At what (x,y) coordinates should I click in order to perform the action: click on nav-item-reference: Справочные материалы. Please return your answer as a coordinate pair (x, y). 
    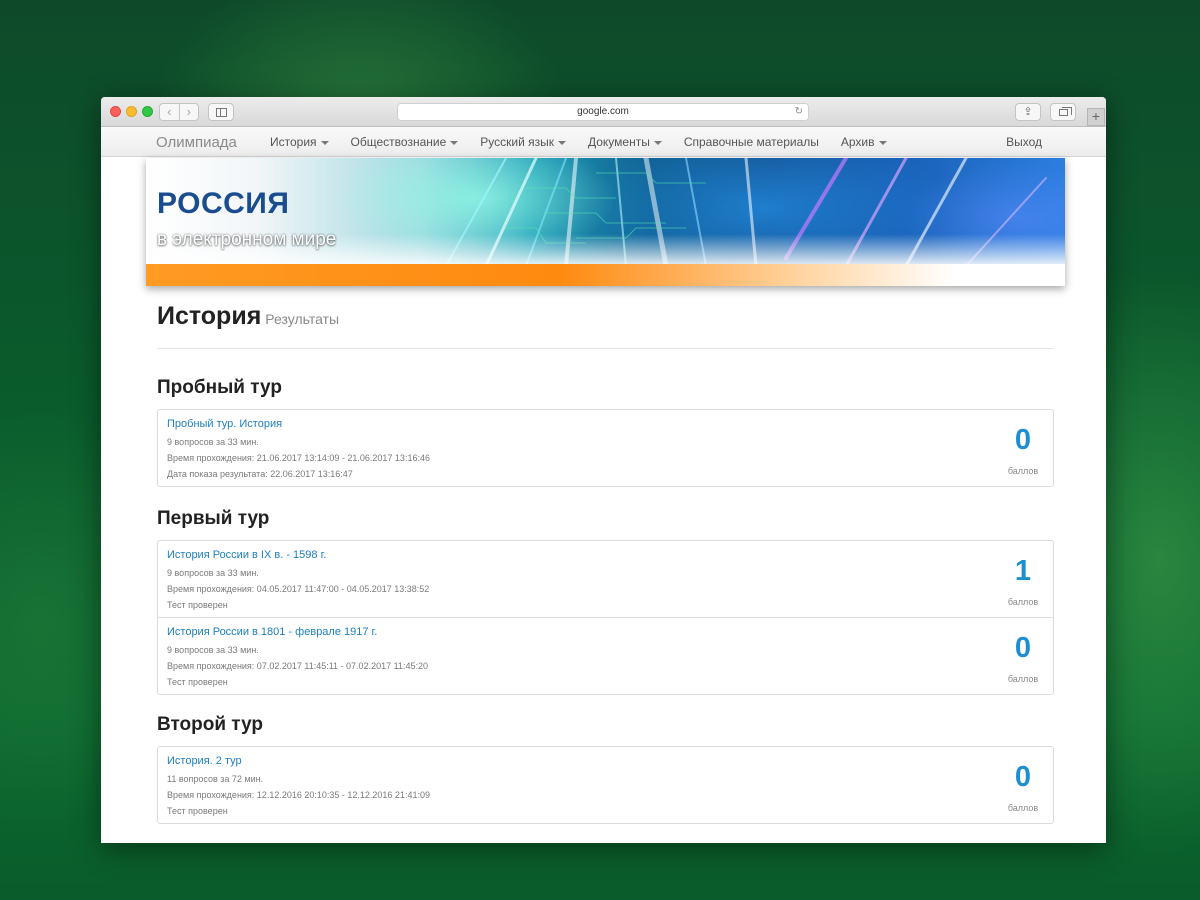
    Looking at the image, I should click on (751, 142).